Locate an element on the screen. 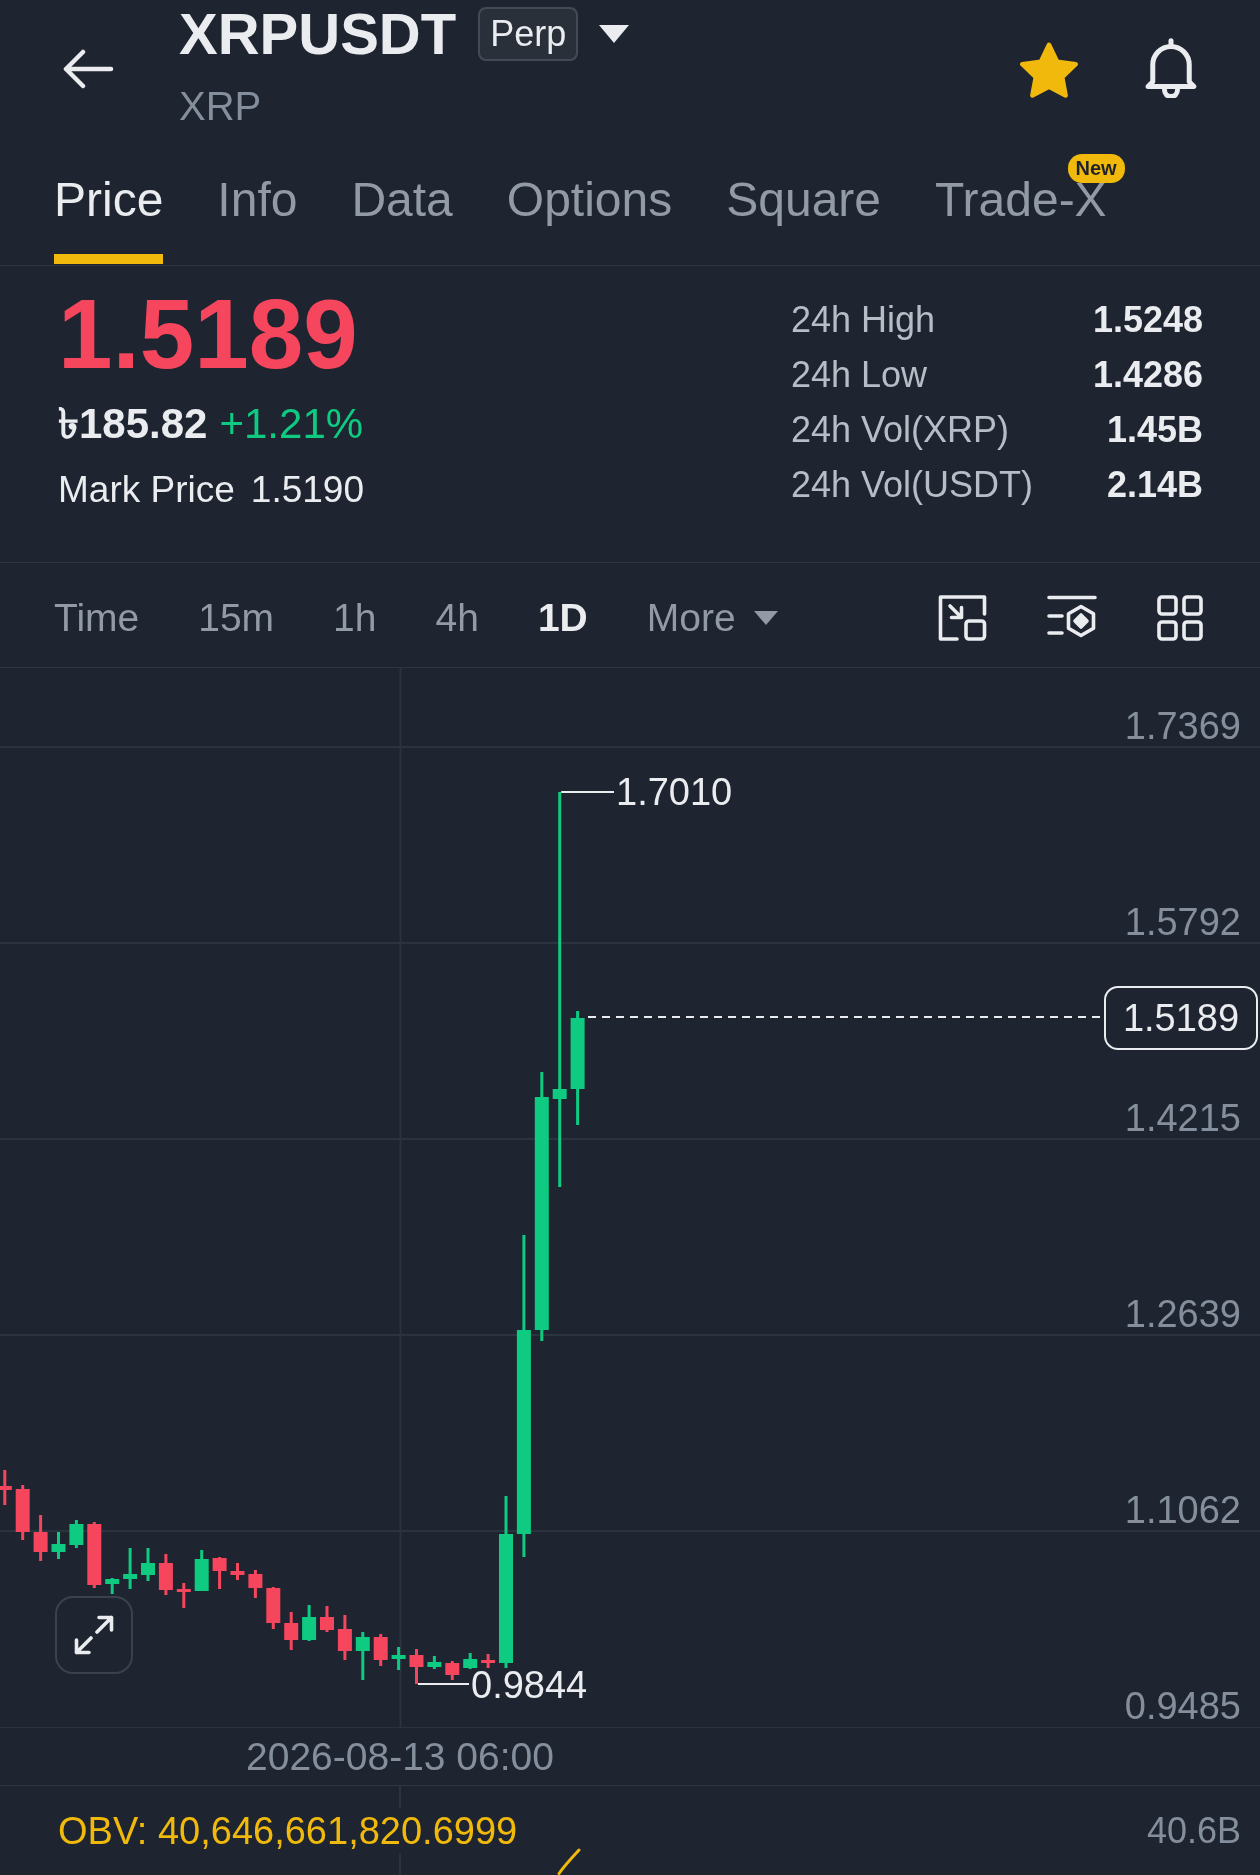 The image size is (1260, 1875). contract-type-badge: Perp is located at coordinates (528, 34).